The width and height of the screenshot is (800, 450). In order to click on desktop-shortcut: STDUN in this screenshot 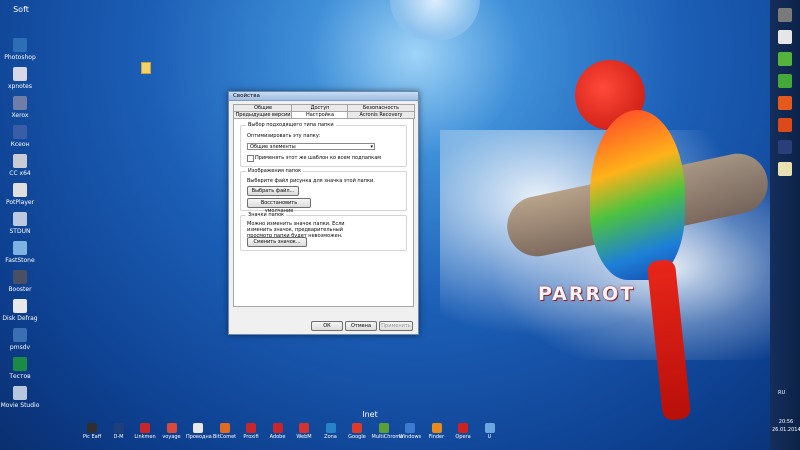, I will do `click(20, 223)`.